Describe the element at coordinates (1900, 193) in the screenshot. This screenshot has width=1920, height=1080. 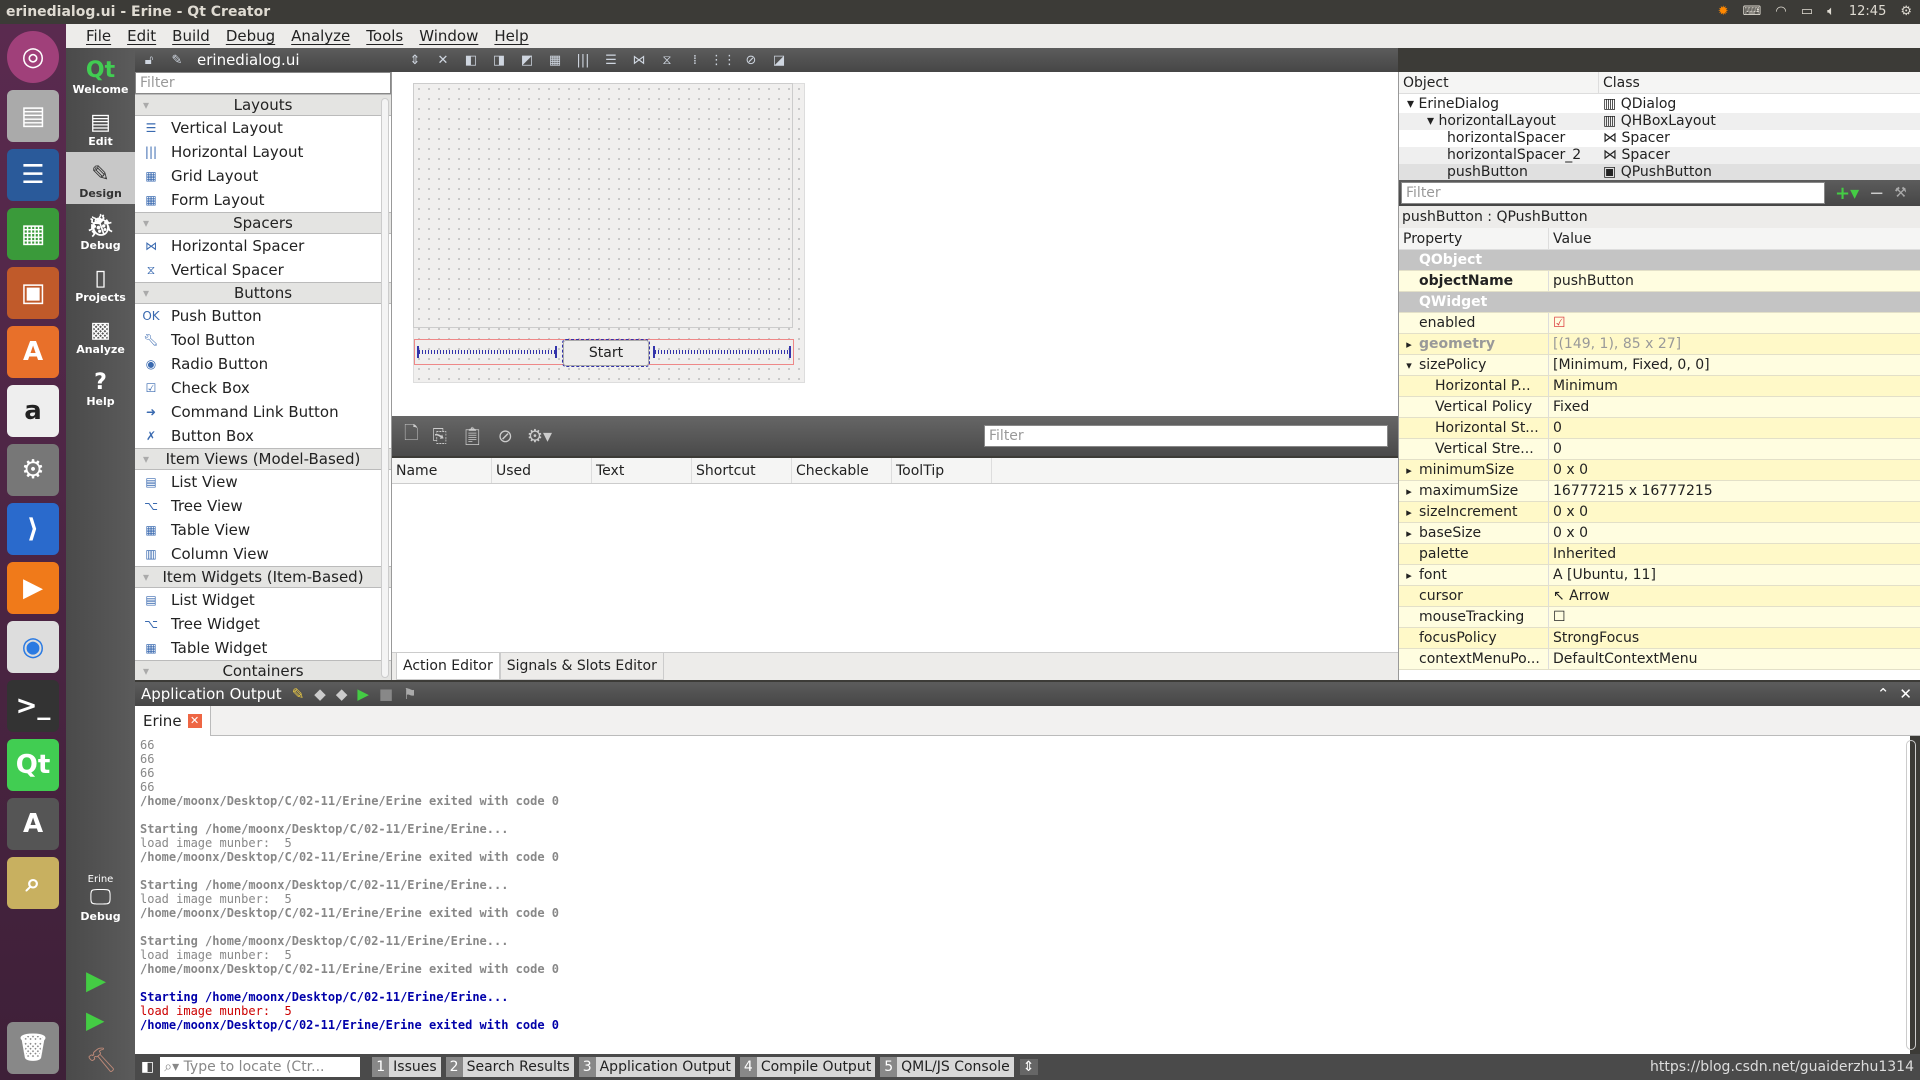
I see `configure-wrench-icon: ⚒` at that location.